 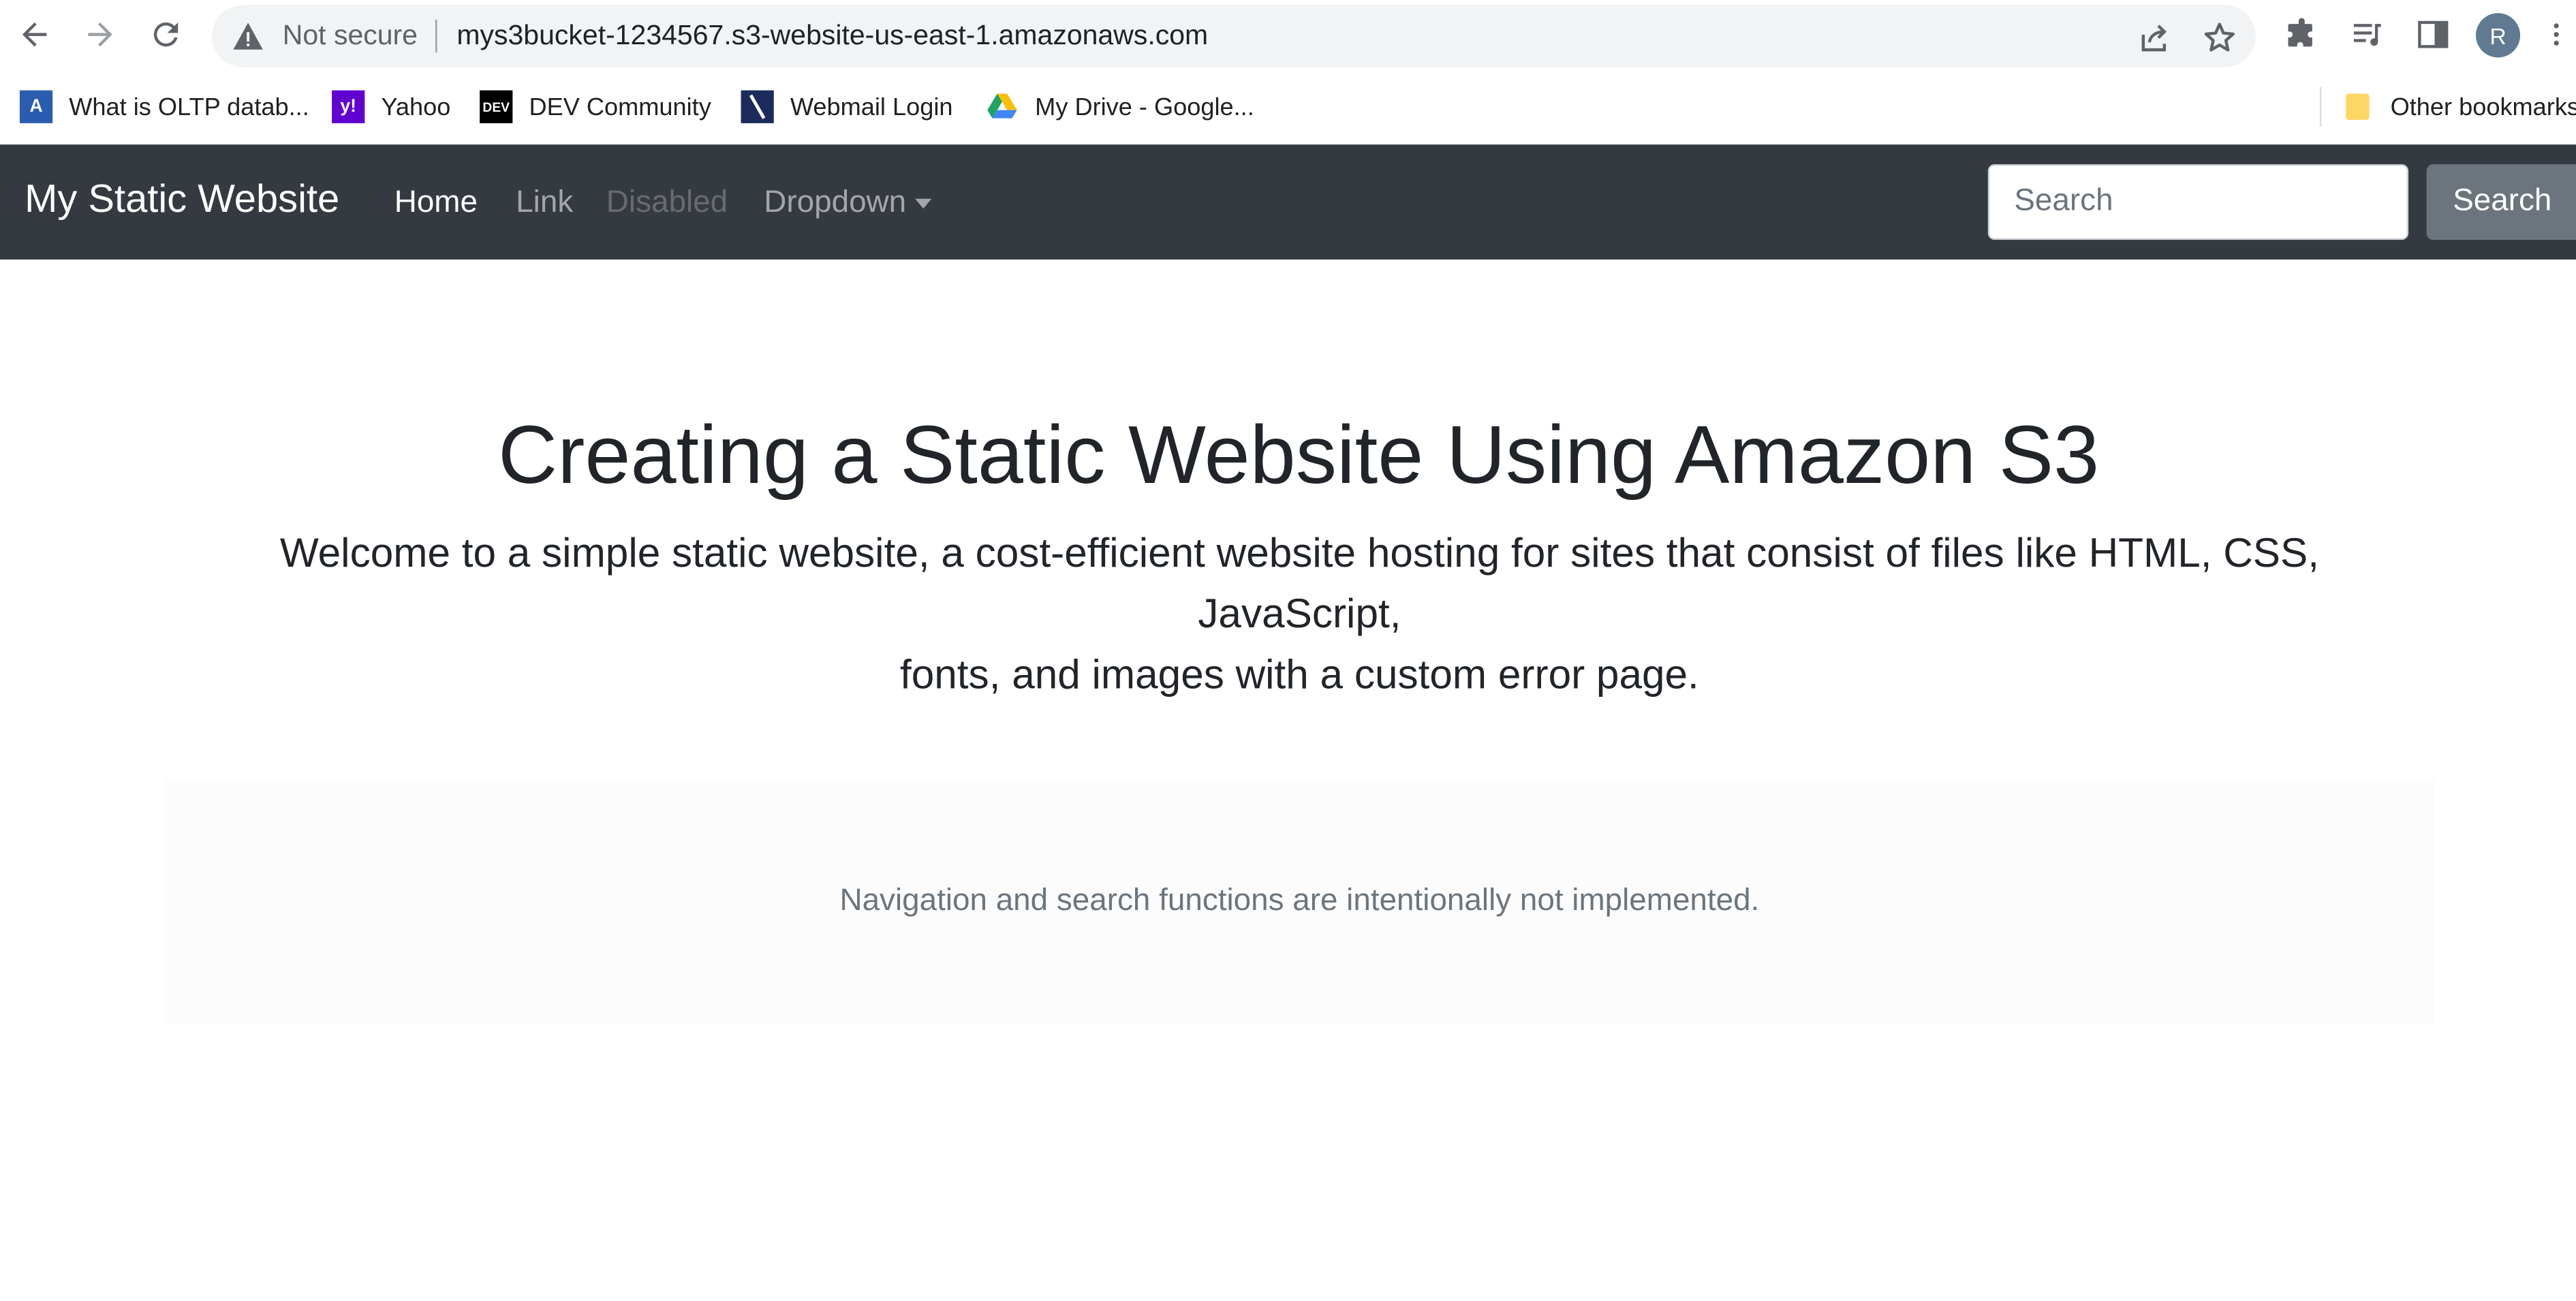 I want to click on a-icon: A, so click(x=36, y=106).